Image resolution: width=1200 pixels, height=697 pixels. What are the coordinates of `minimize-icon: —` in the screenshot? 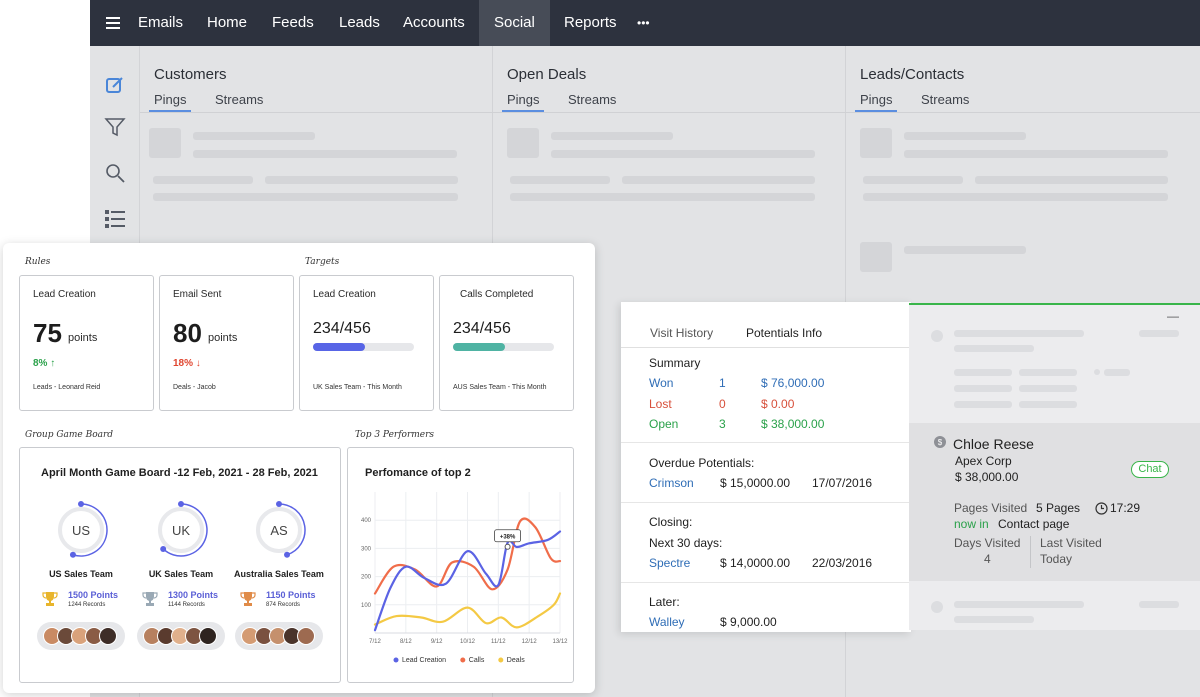 It's located at (1173, 316).